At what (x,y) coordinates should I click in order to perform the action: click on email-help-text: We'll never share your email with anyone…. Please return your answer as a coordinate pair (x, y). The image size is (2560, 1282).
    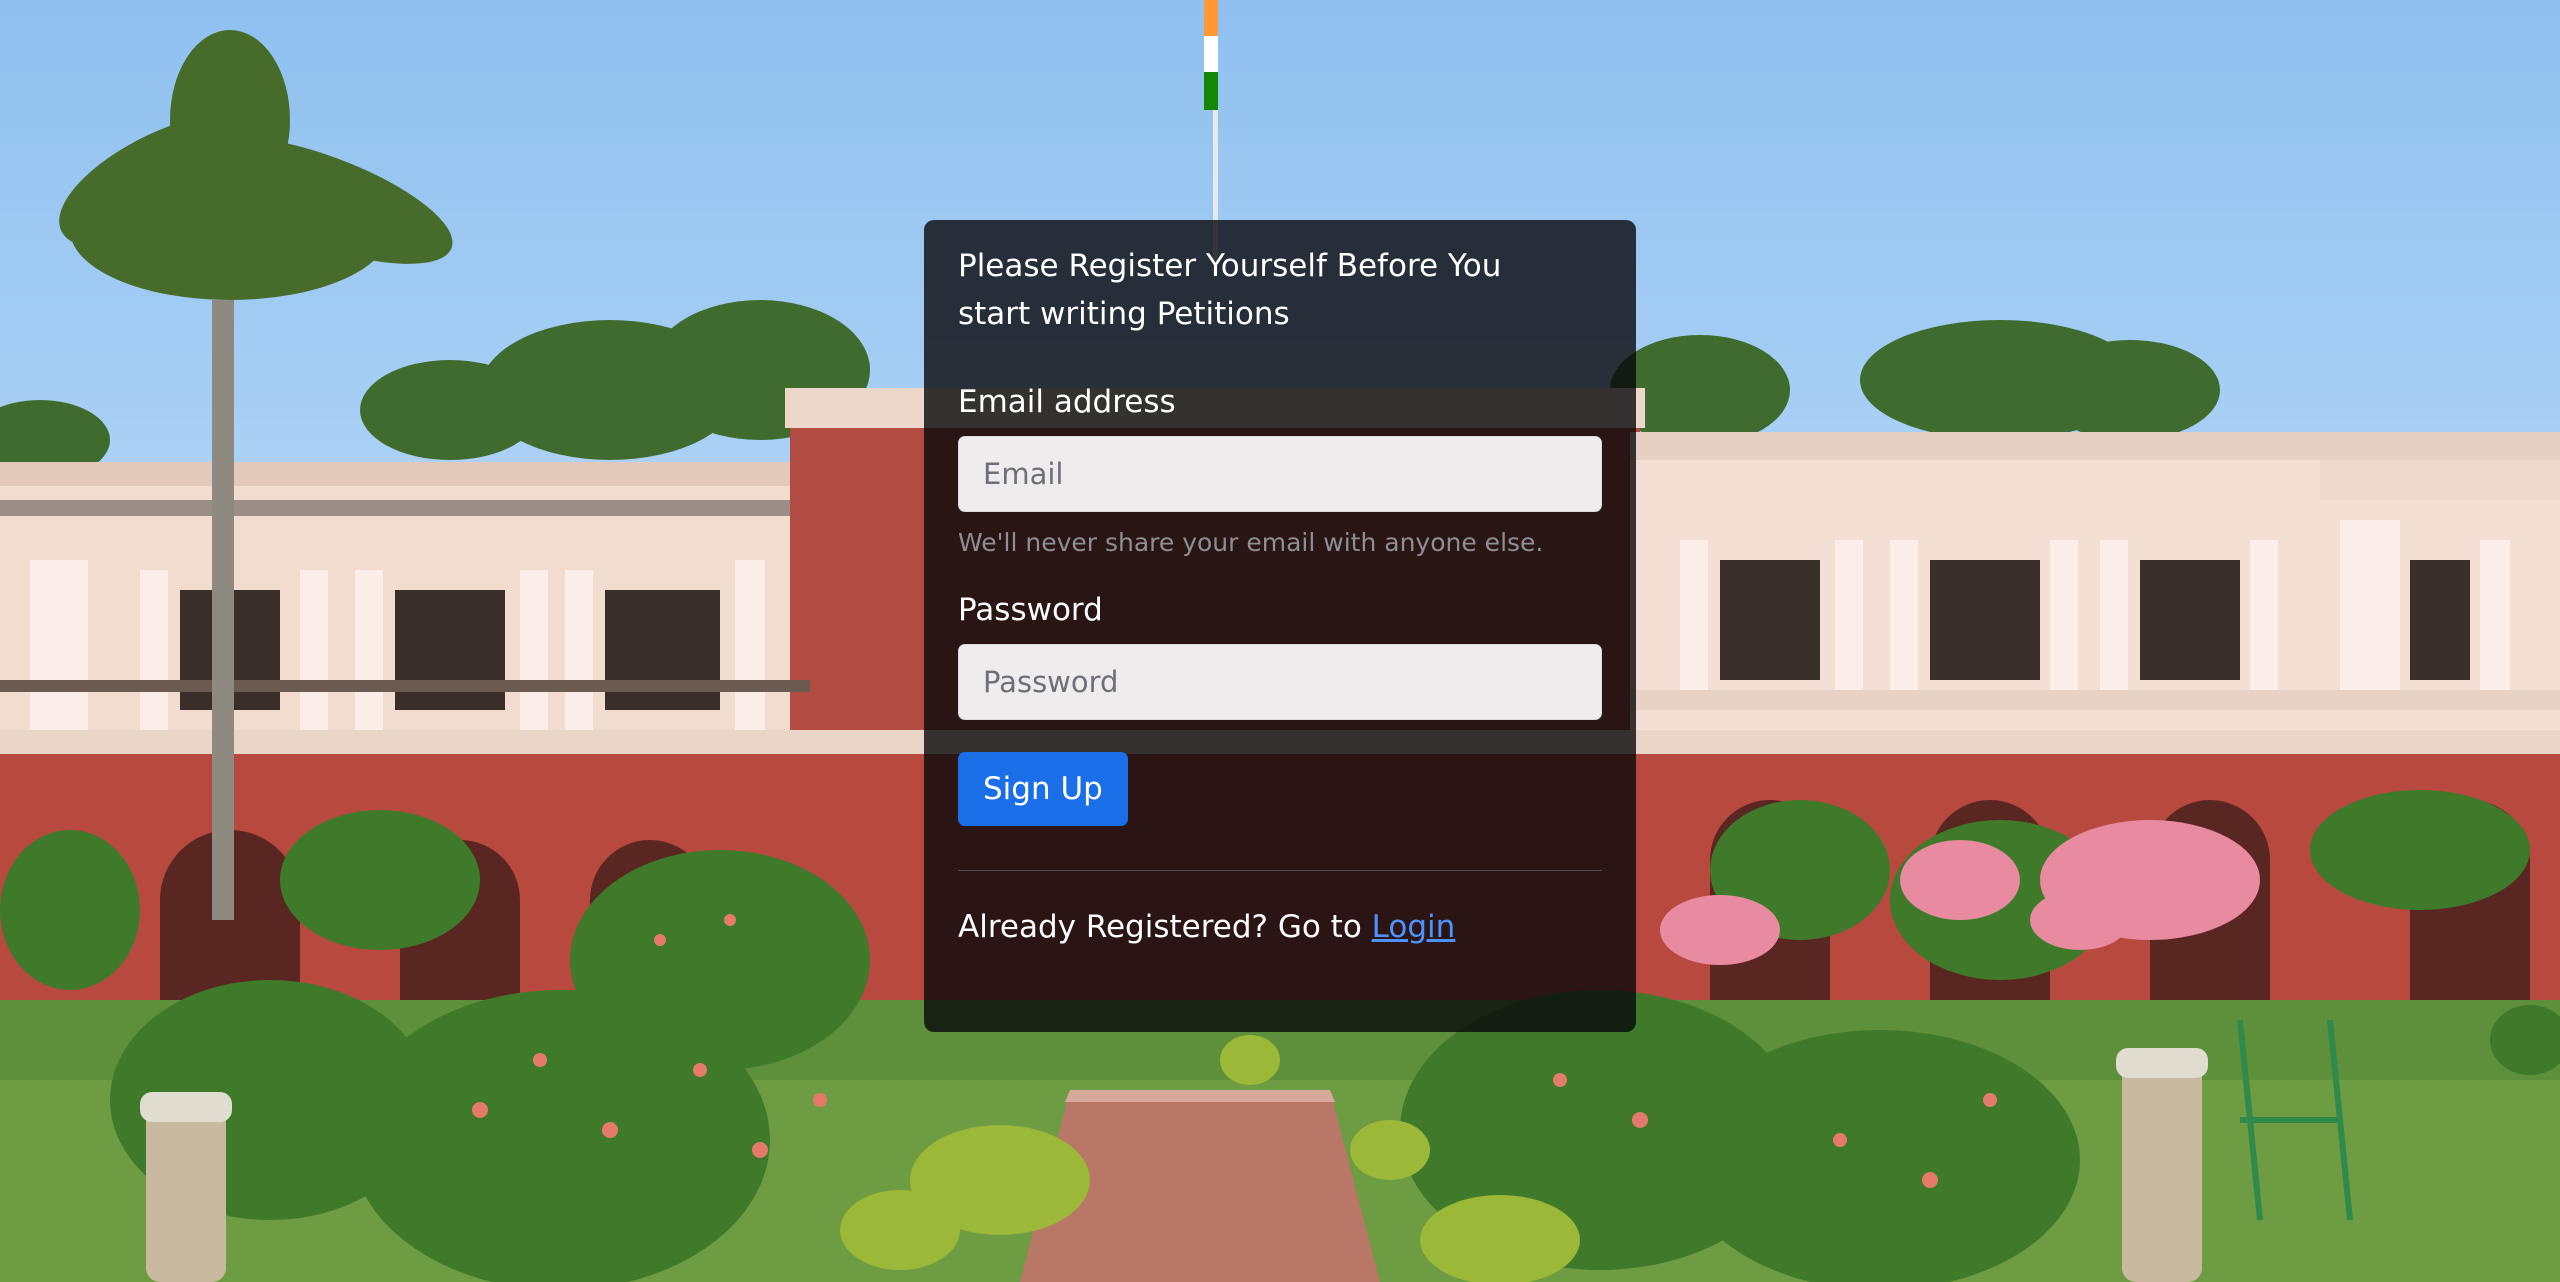
    Looking at the image, I should click on (1251, 542).